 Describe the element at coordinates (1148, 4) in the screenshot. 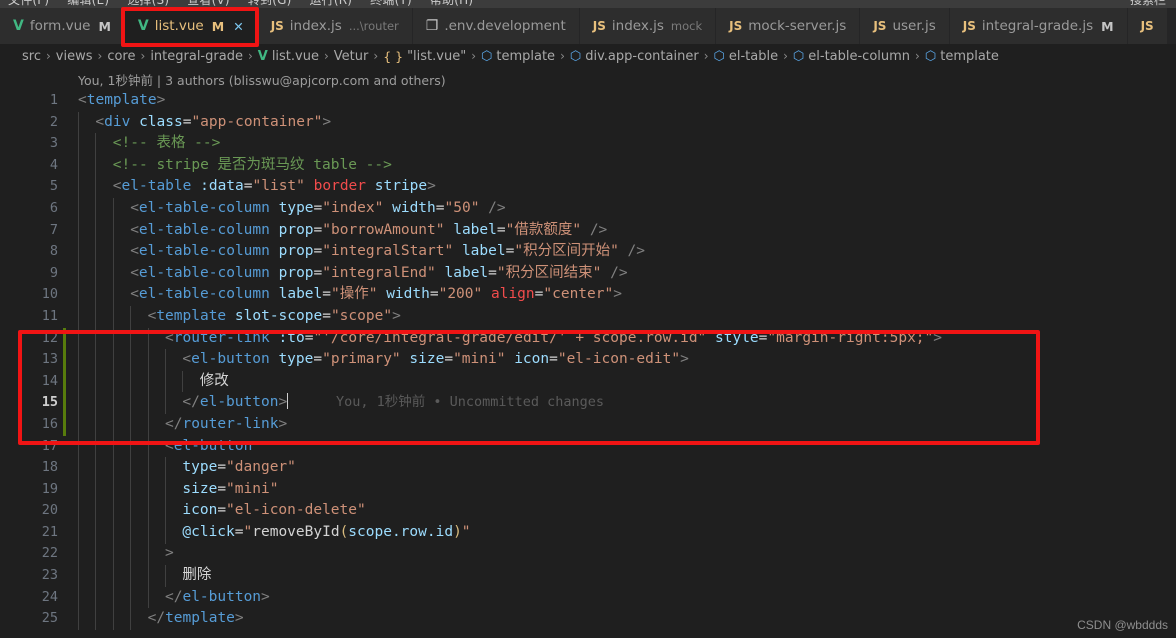

I see `menu-bar-right: 搜索栏` at that location.